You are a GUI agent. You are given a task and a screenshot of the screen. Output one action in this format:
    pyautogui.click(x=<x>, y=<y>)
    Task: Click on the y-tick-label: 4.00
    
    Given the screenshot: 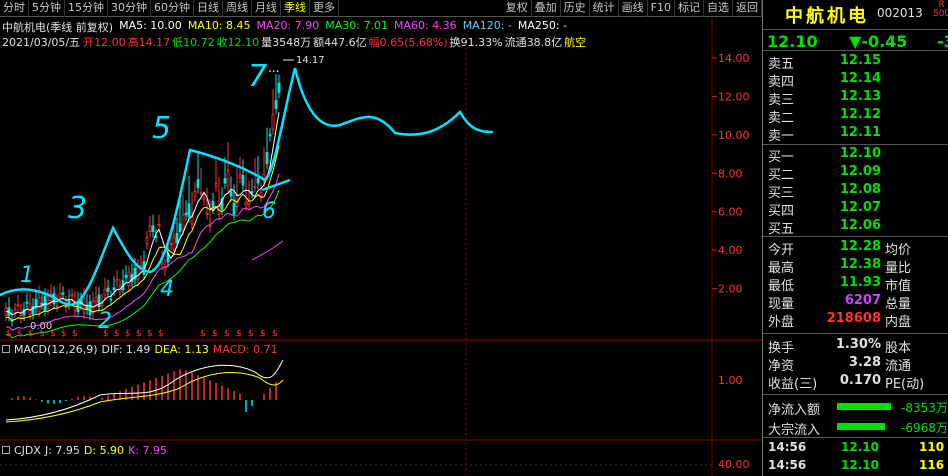 What is the action you would take?
    pyautogui.click(x=730, y=250)
    